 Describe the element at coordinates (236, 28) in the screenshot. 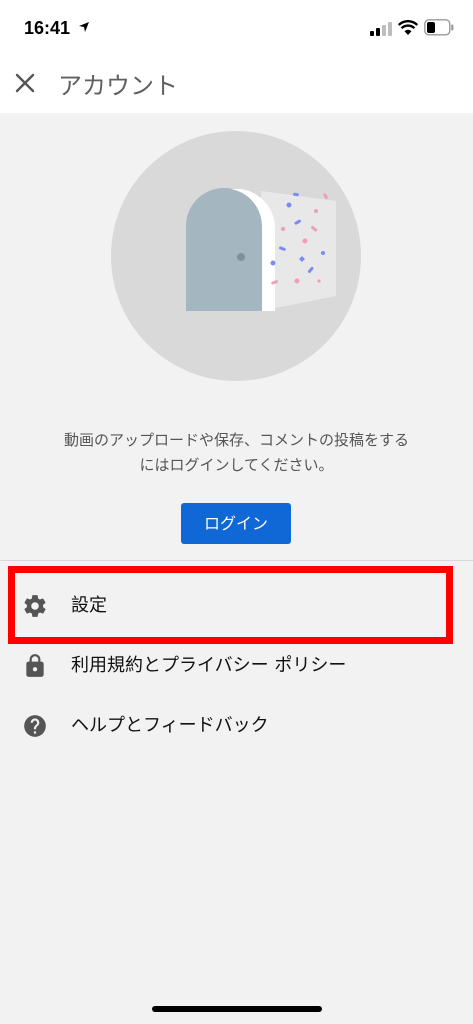

I see `status-bar: 16:41` at that location.